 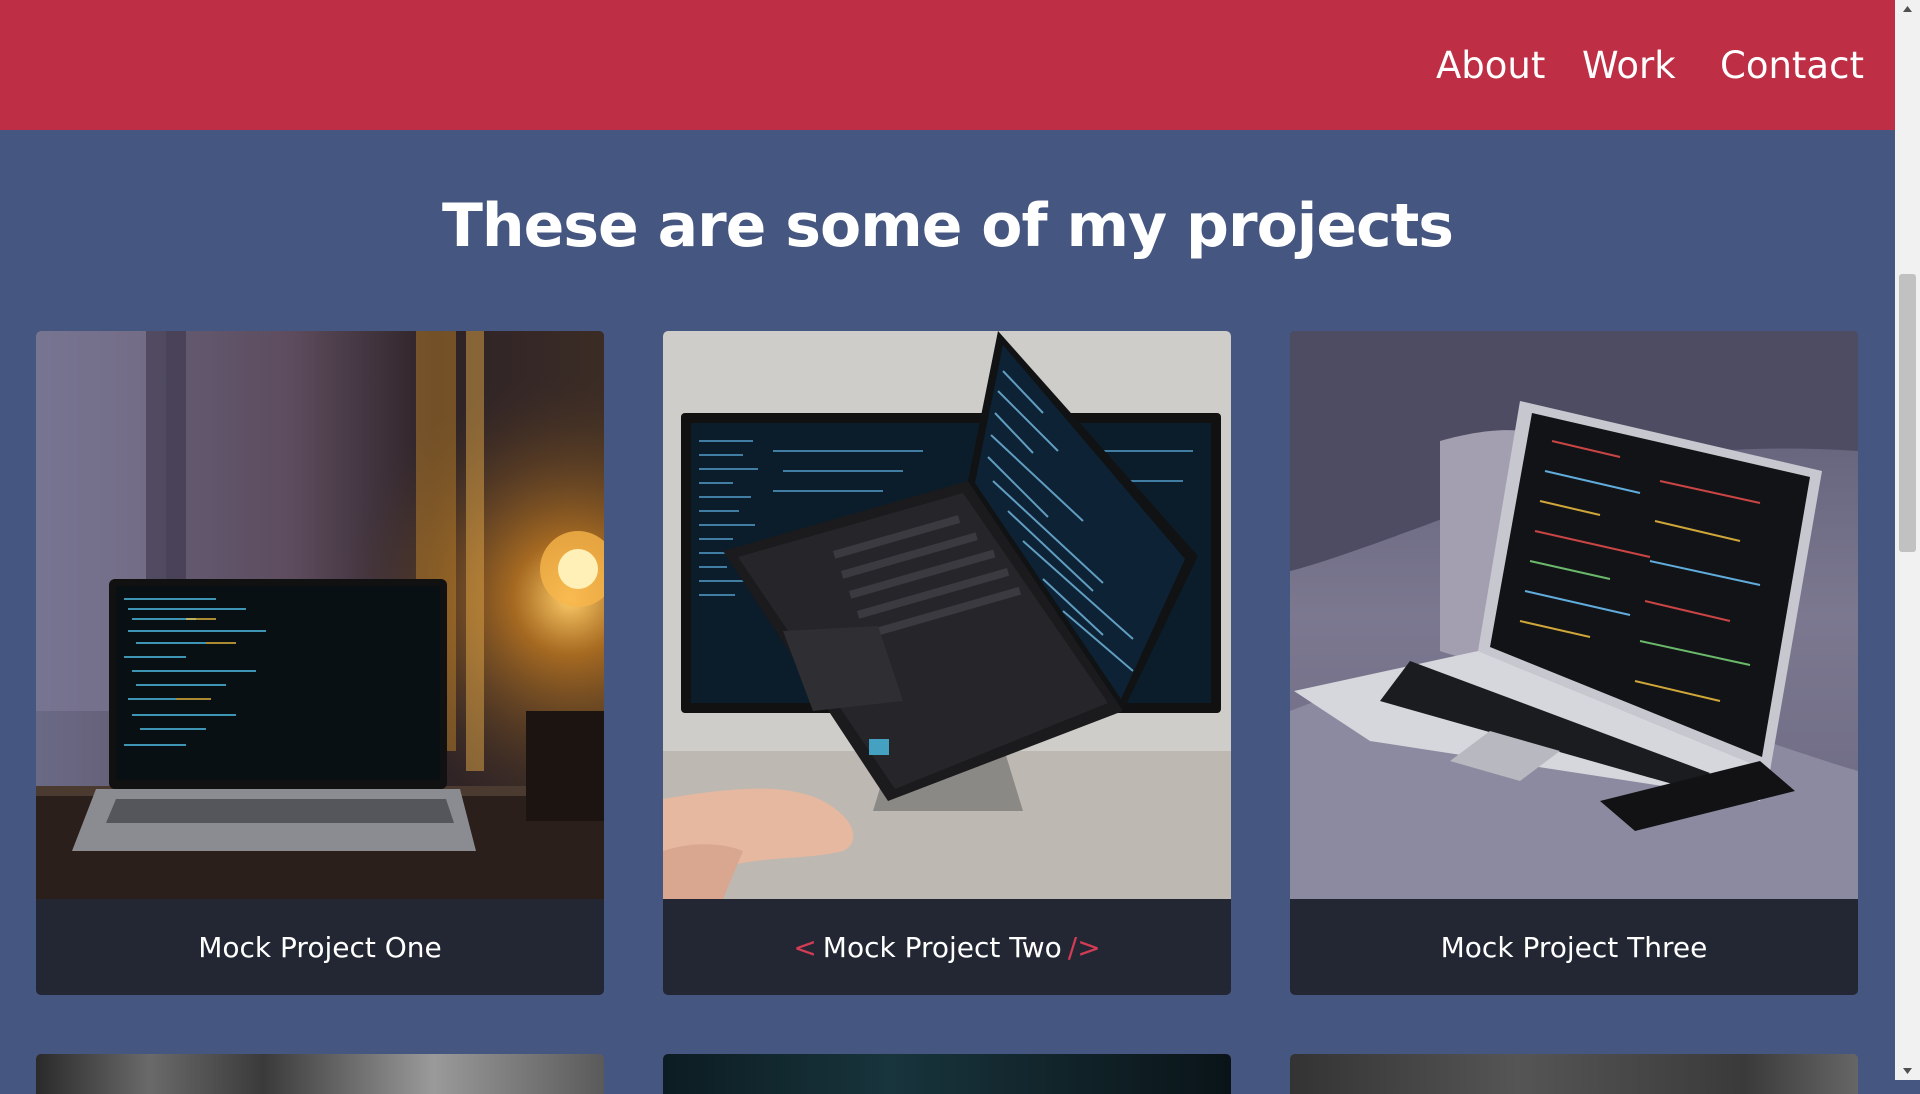 What do you see at coordinates (942, 947) in the screenshot?
I see `project-two-title-text: Mock Project Two` at bounding box center [942, 947].